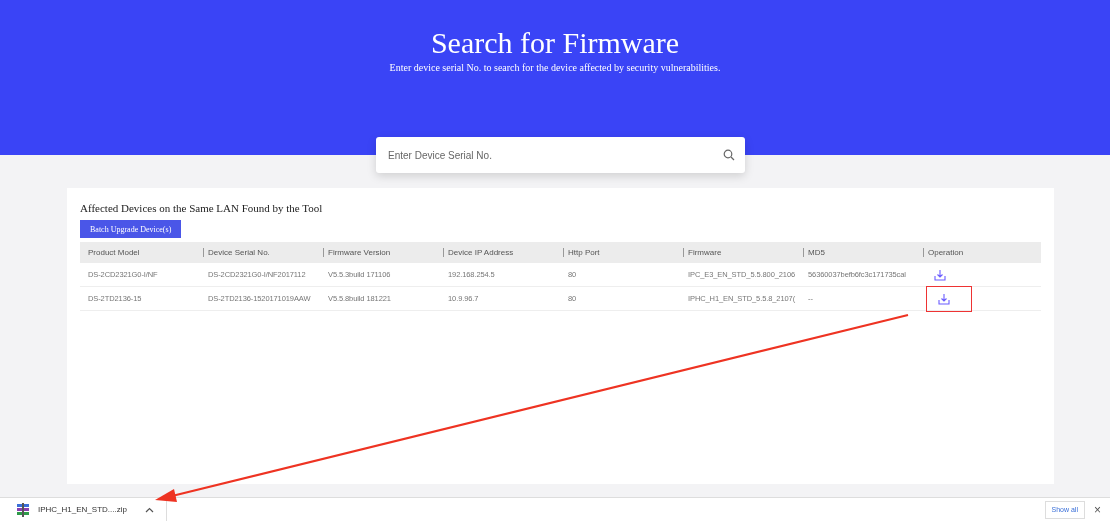  Describe the element at coordinates (560, 155) in the screenshot. I see `search-field: Enter Device Serial No.` at that location.